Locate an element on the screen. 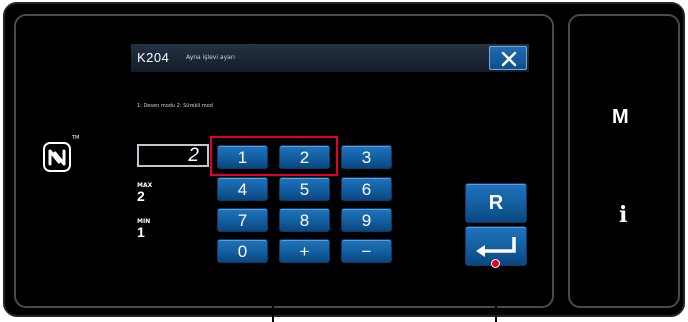  enter-callout-dot is located at coordinates (495, 263).